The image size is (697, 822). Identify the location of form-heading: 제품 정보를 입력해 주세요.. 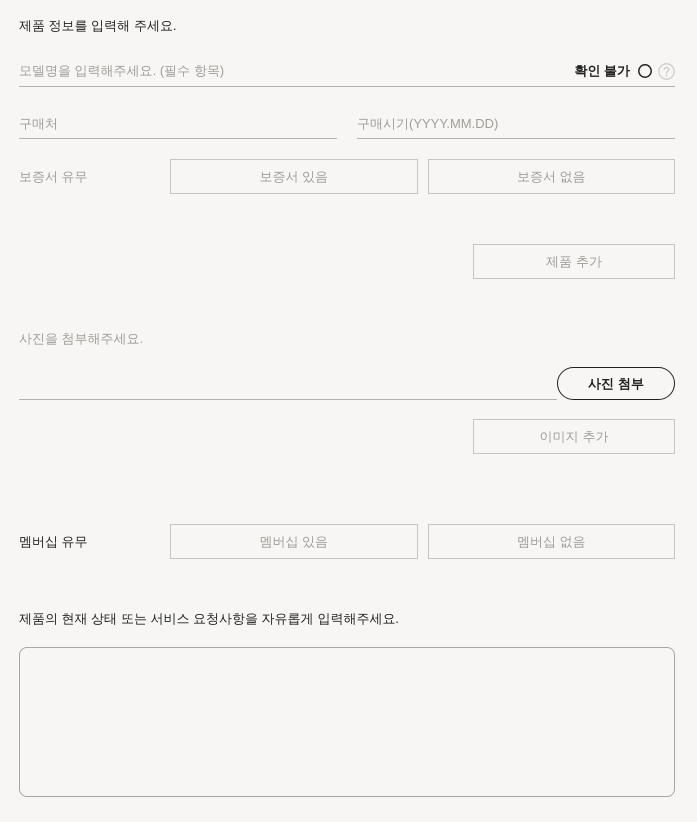
(98, 26).